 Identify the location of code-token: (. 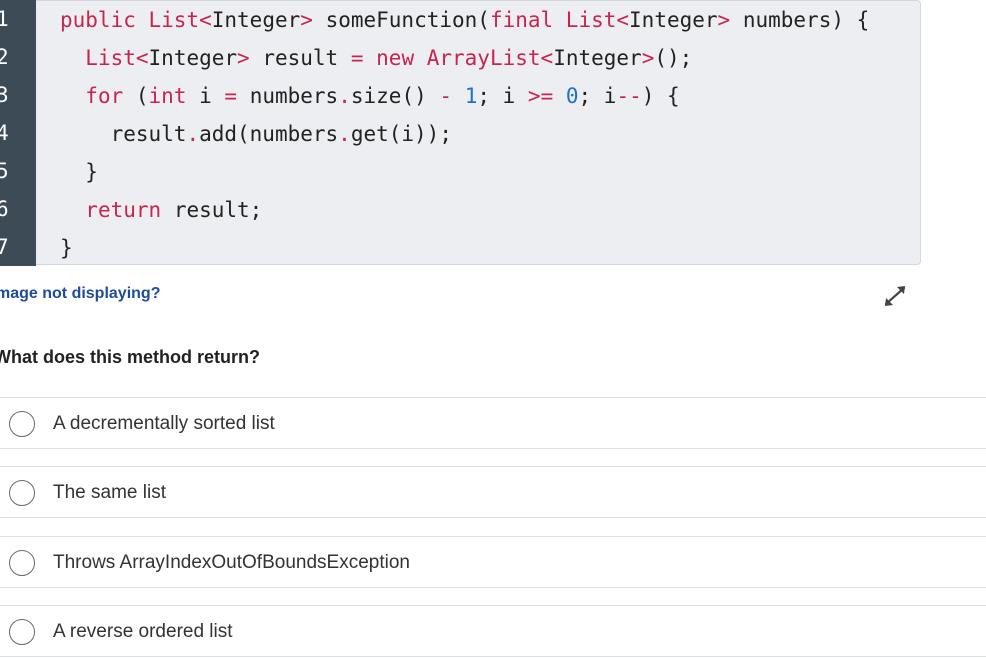
(142, 96).